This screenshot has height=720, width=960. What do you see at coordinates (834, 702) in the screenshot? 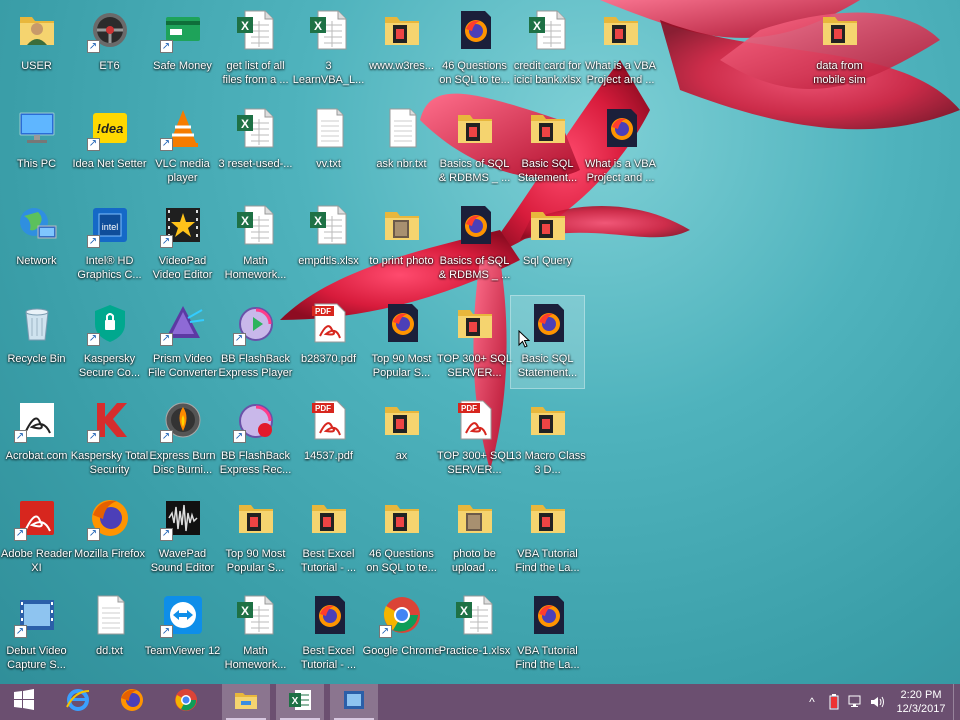
I see `battery-icon` at bounding box center [834, 702].